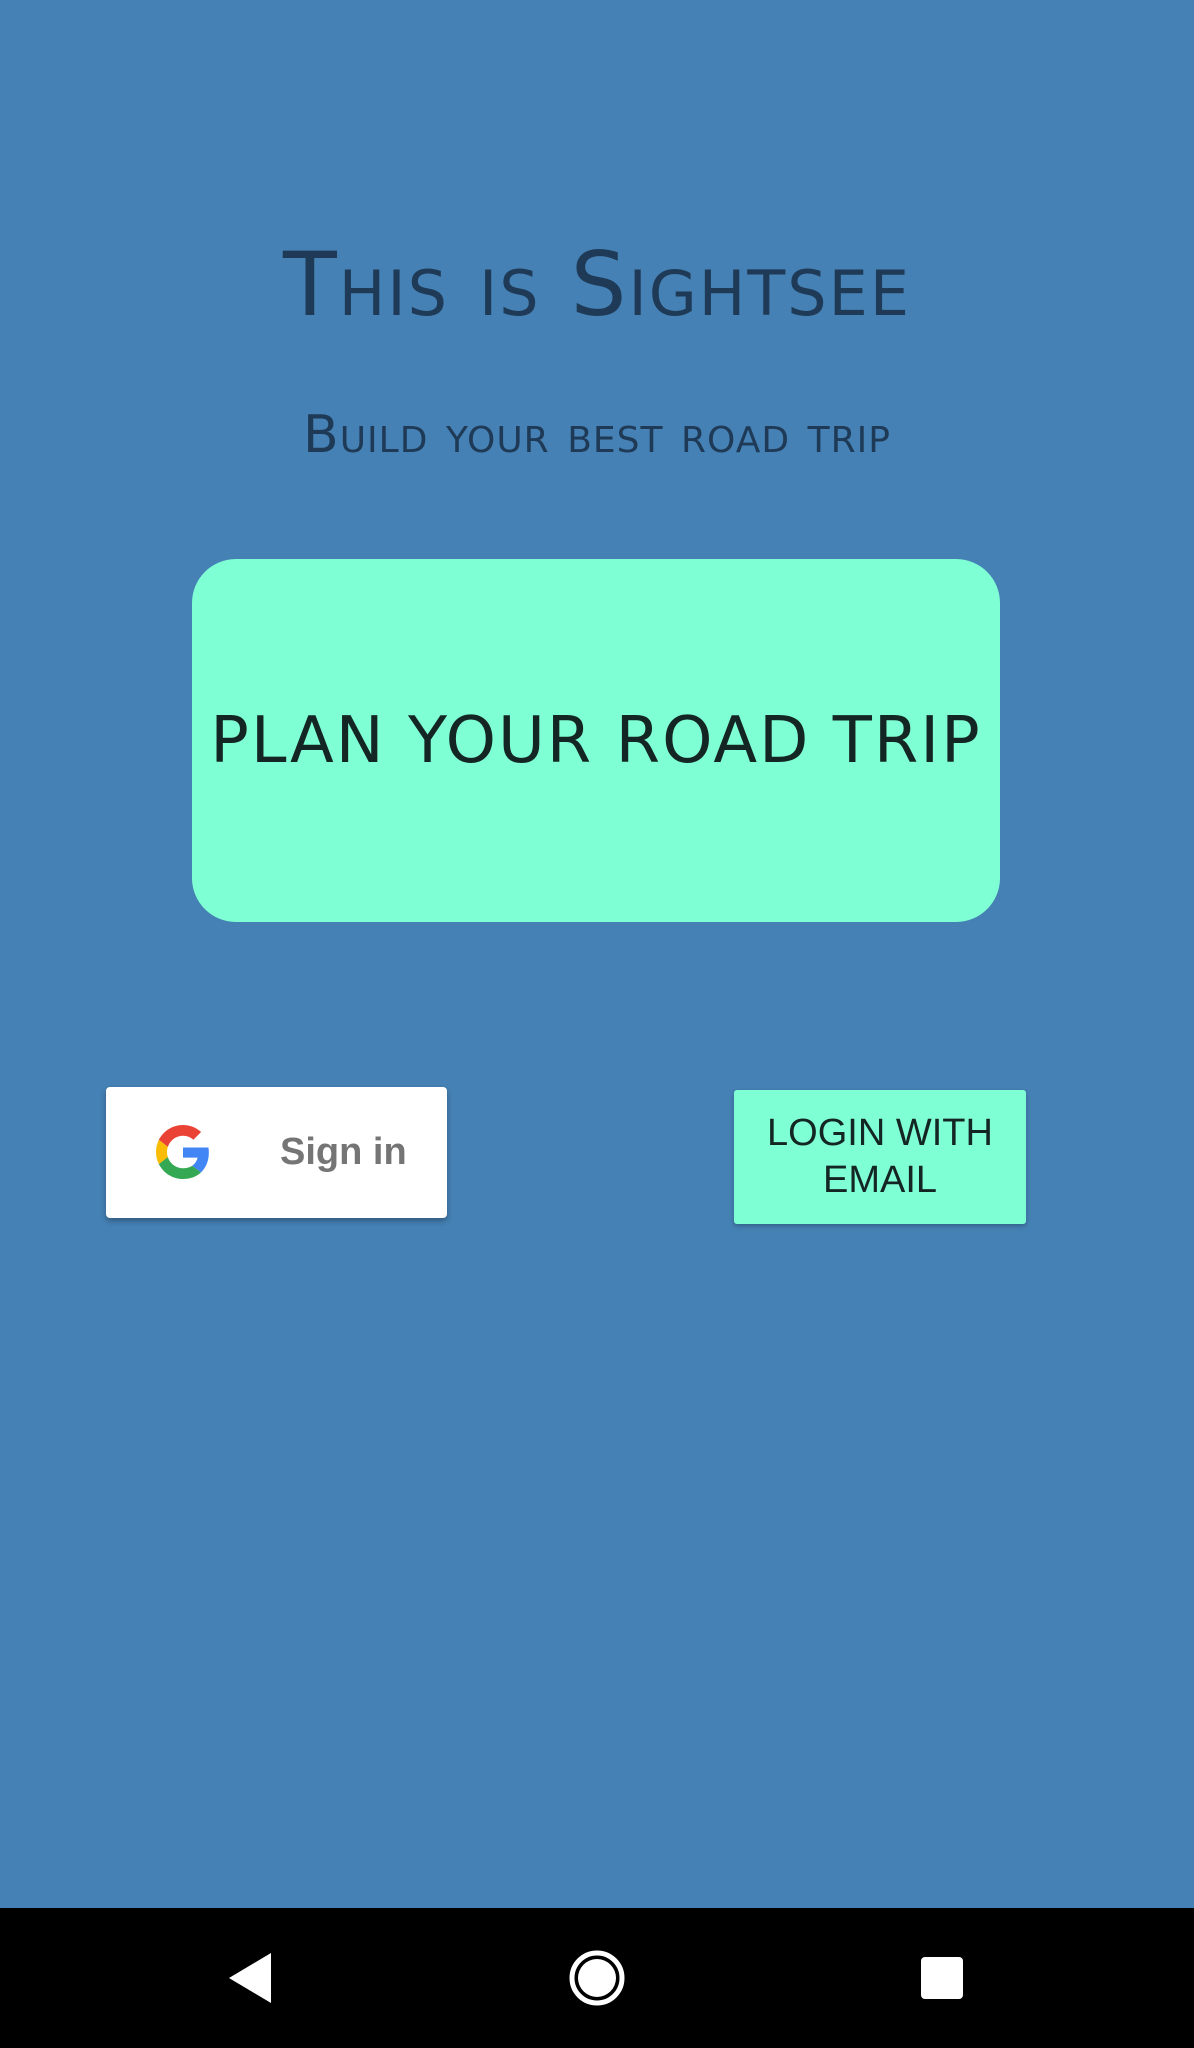 The image size is (1194, 2048). Describe the element at coordinates (343, 1152) in the screenshot. I see `google-sign-in-label: Sign in` at that location.